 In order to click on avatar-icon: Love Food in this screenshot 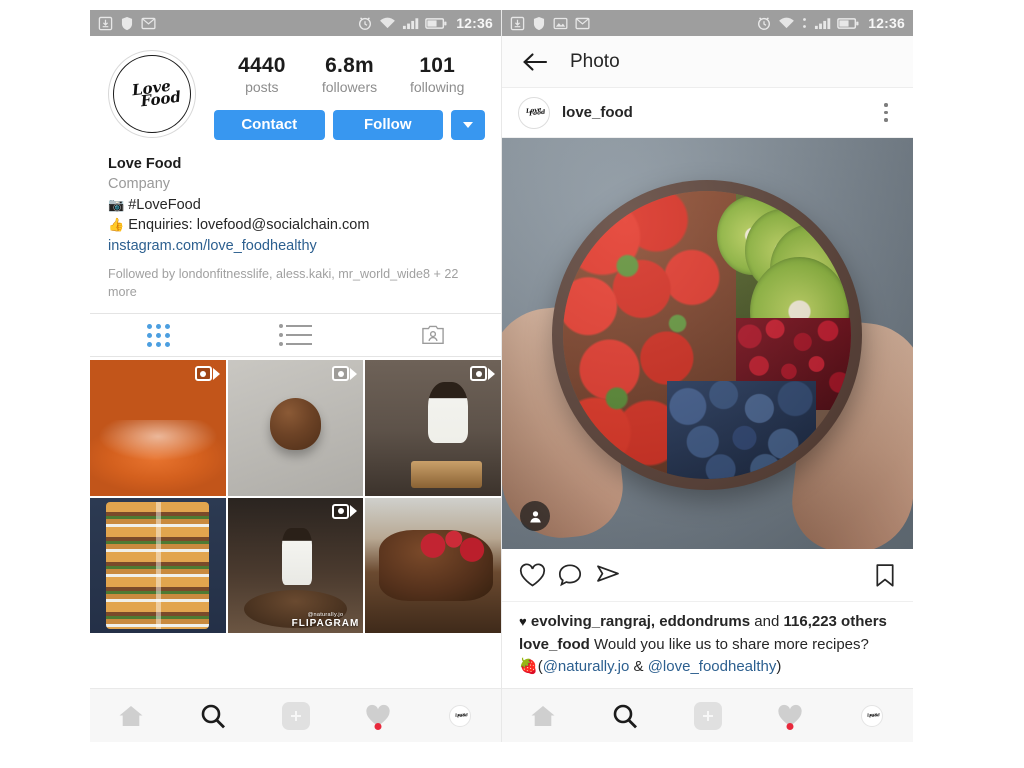, I will do `click(871, 715)`.